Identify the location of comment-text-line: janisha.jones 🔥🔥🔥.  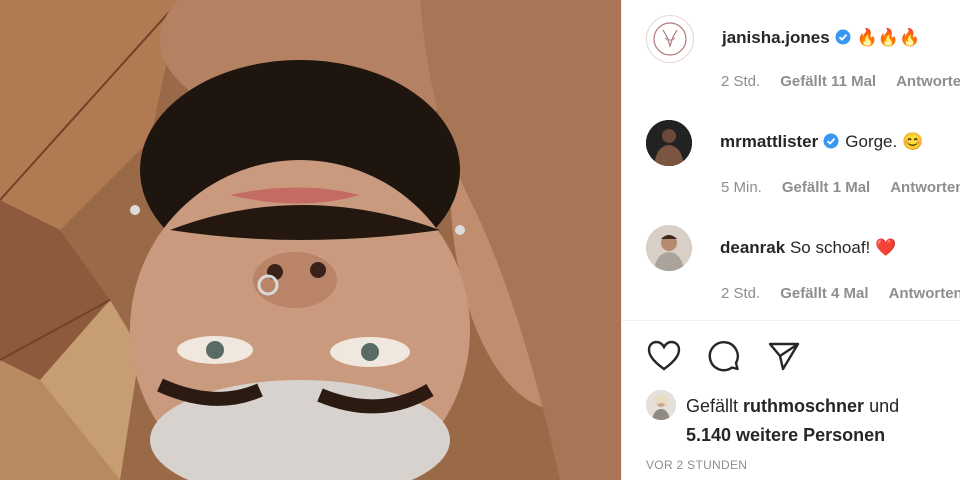
(821, 39).